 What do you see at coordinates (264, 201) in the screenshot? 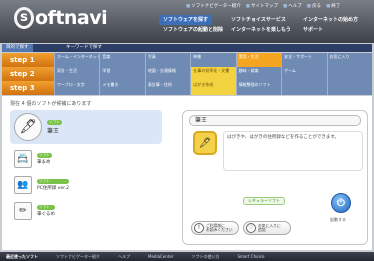
I see `regular-soft-tag: レギュラーソフト` at bounding box center [264, 201].